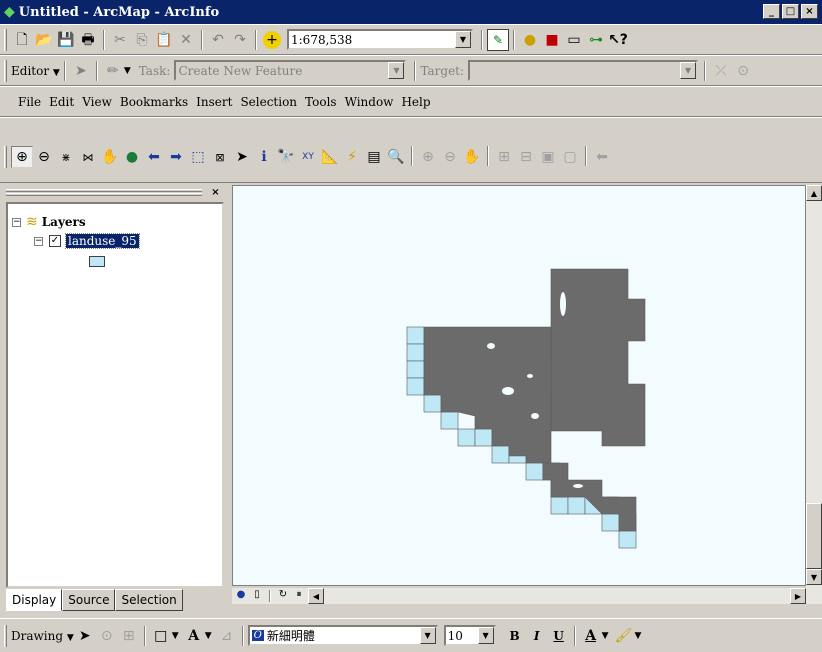 This screenshot has width=822, height=652. What do you see at coordinates (570, 157) in the screenshot?
I see `zoom-100-percent-icon: ▢` at bounding box center [570, 157].